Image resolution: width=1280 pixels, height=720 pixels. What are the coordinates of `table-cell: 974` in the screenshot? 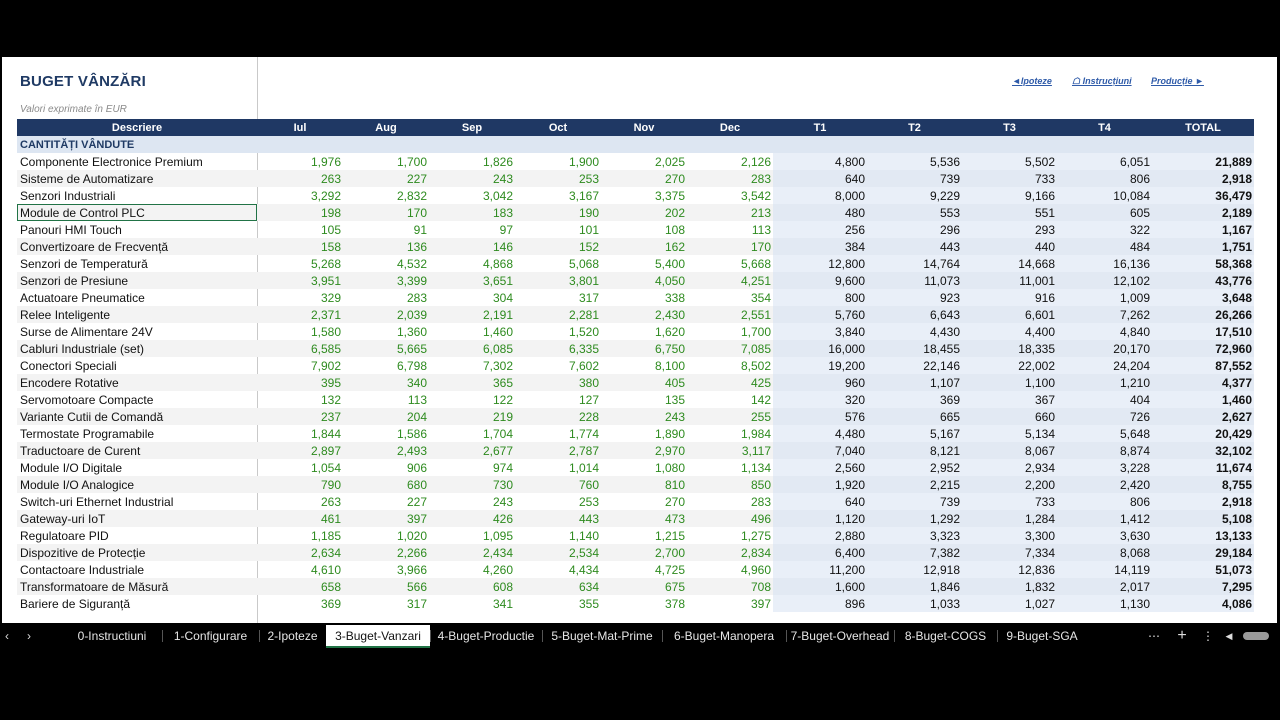 It's located at (472, 467).